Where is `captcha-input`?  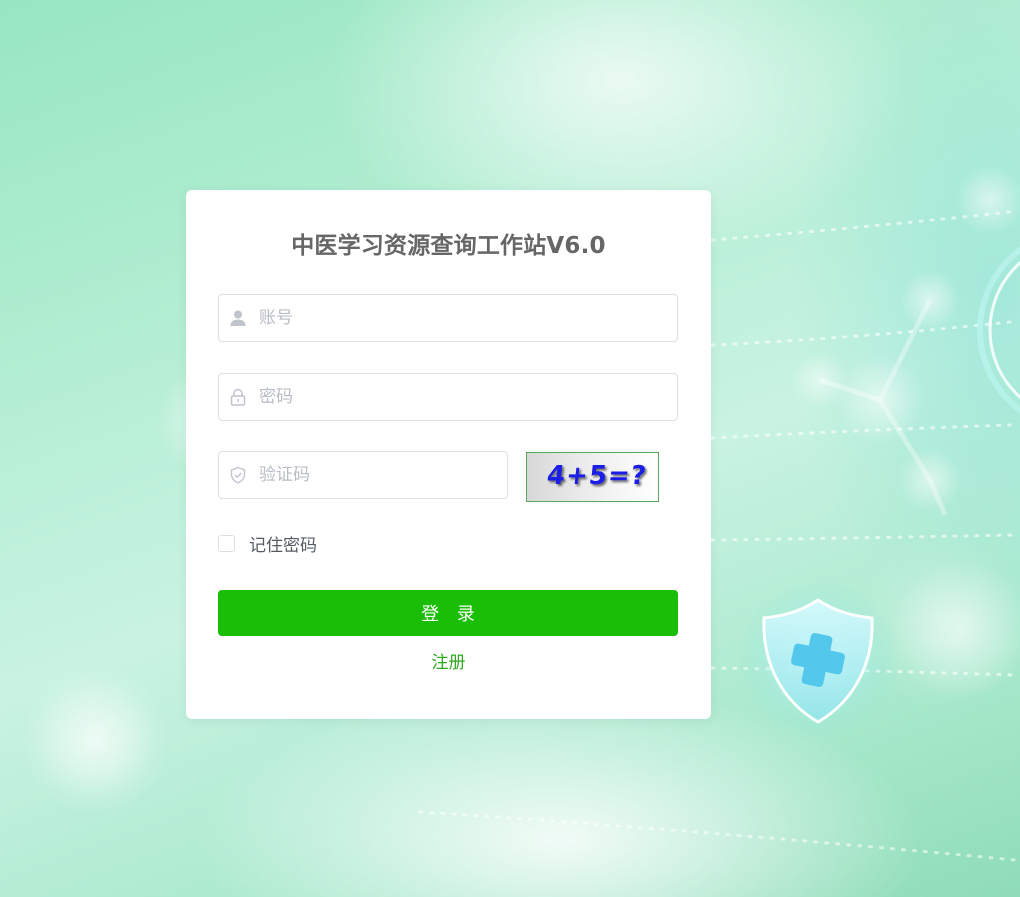 captcha-input is located at coordinates (376, 475).